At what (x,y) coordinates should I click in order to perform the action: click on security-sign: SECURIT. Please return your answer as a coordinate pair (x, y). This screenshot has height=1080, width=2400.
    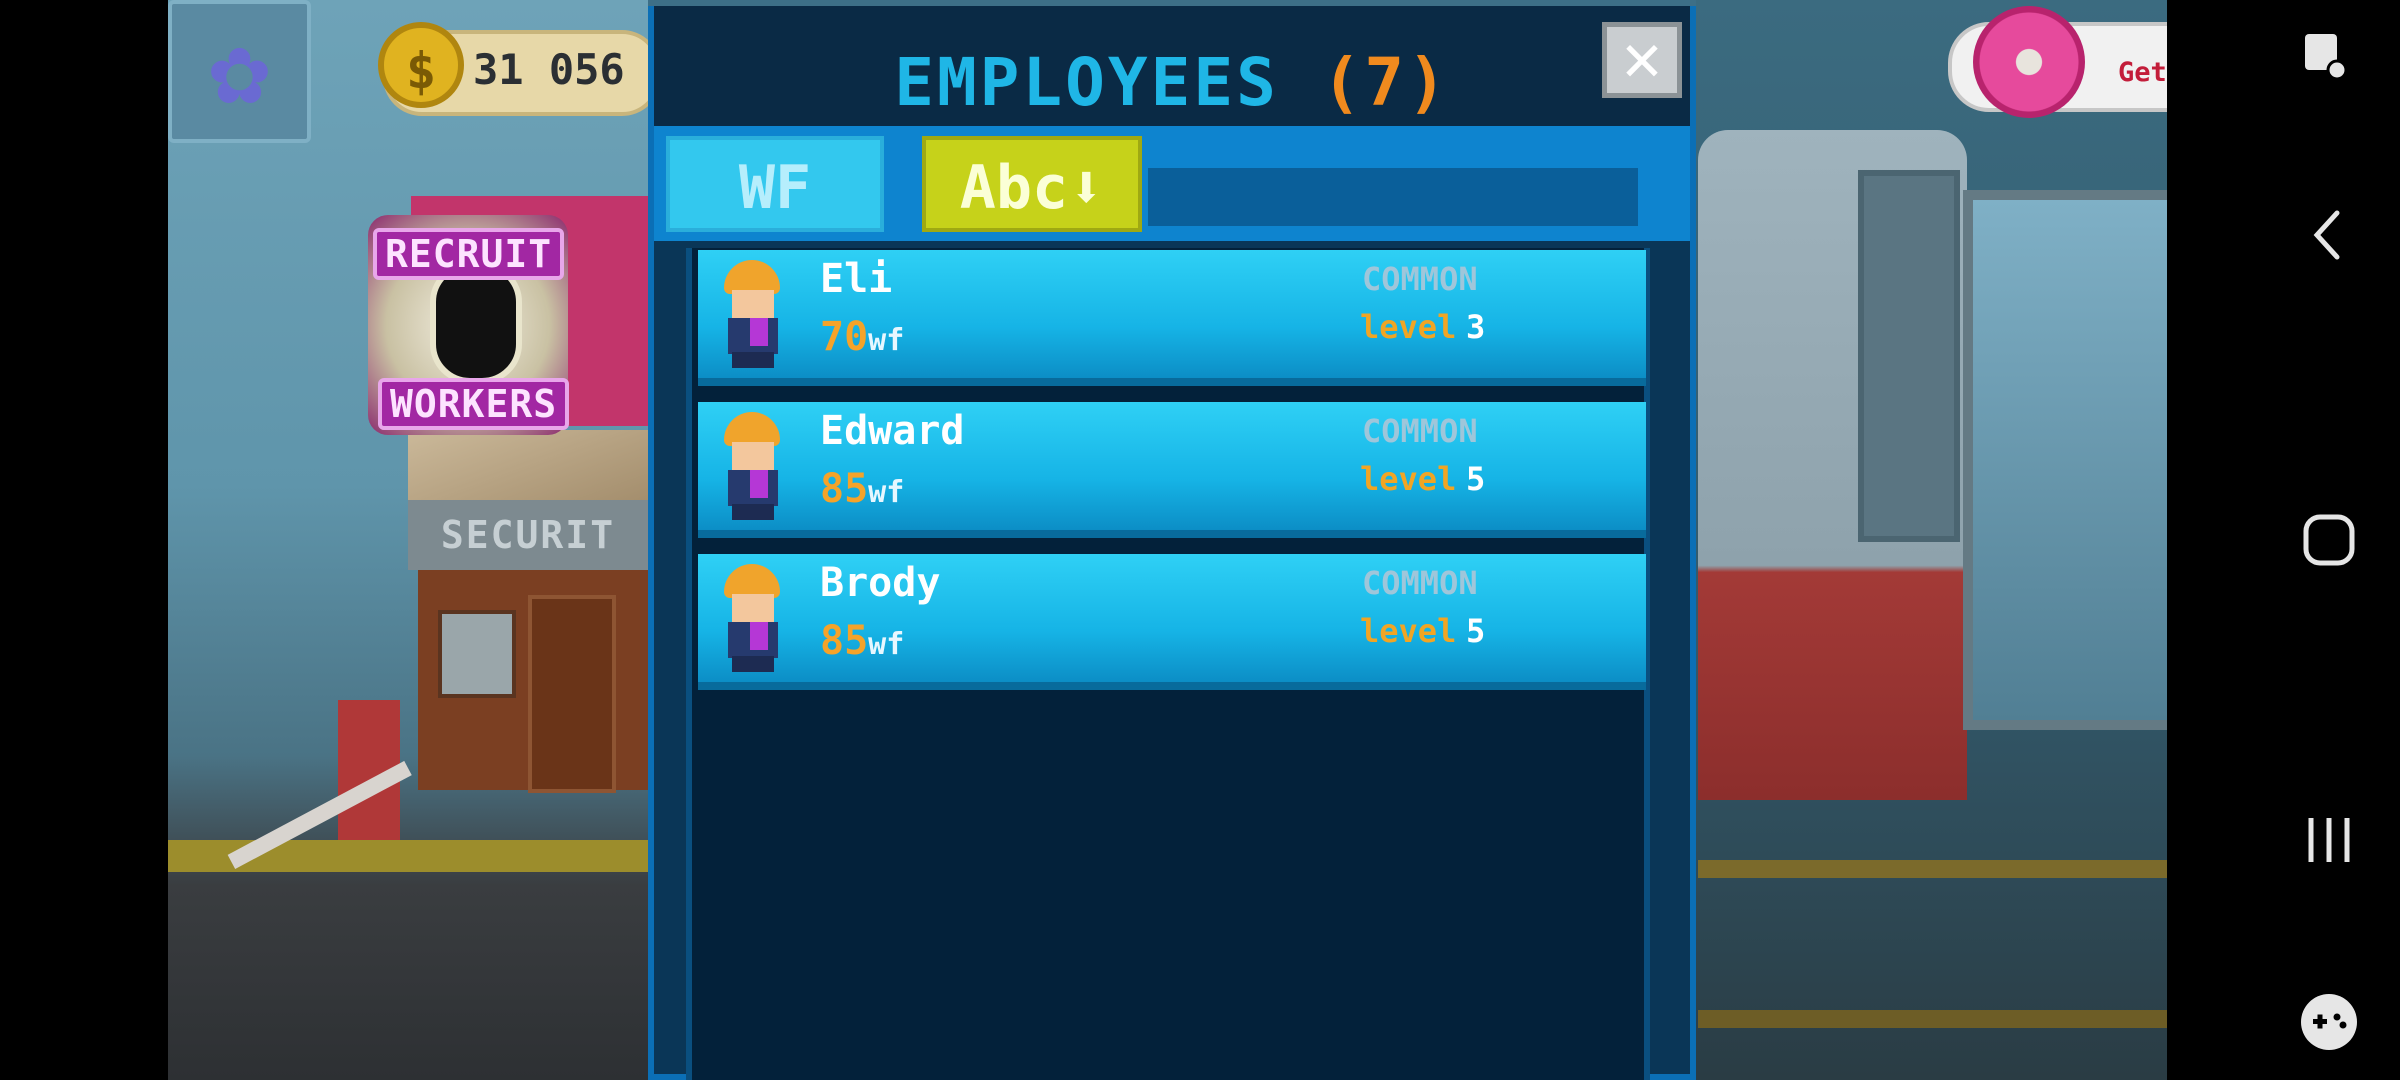
    Looking at the image, I should click on (528, 535).